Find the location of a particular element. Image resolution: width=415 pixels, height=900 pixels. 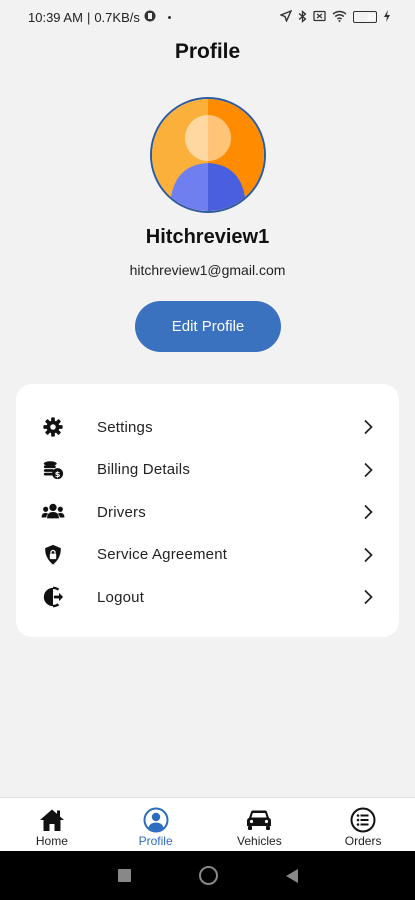

nav-item-profile: Profile is located at coordinates (156, 824).